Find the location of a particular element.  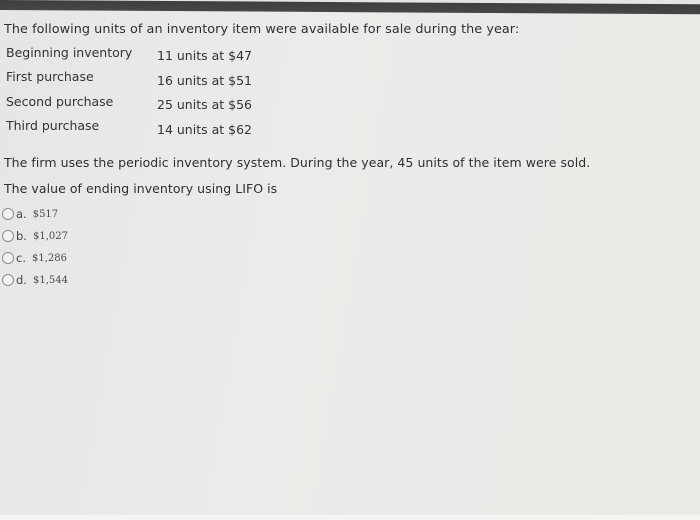

option-b: b. $1,027 is located at coordinates (35, 236).